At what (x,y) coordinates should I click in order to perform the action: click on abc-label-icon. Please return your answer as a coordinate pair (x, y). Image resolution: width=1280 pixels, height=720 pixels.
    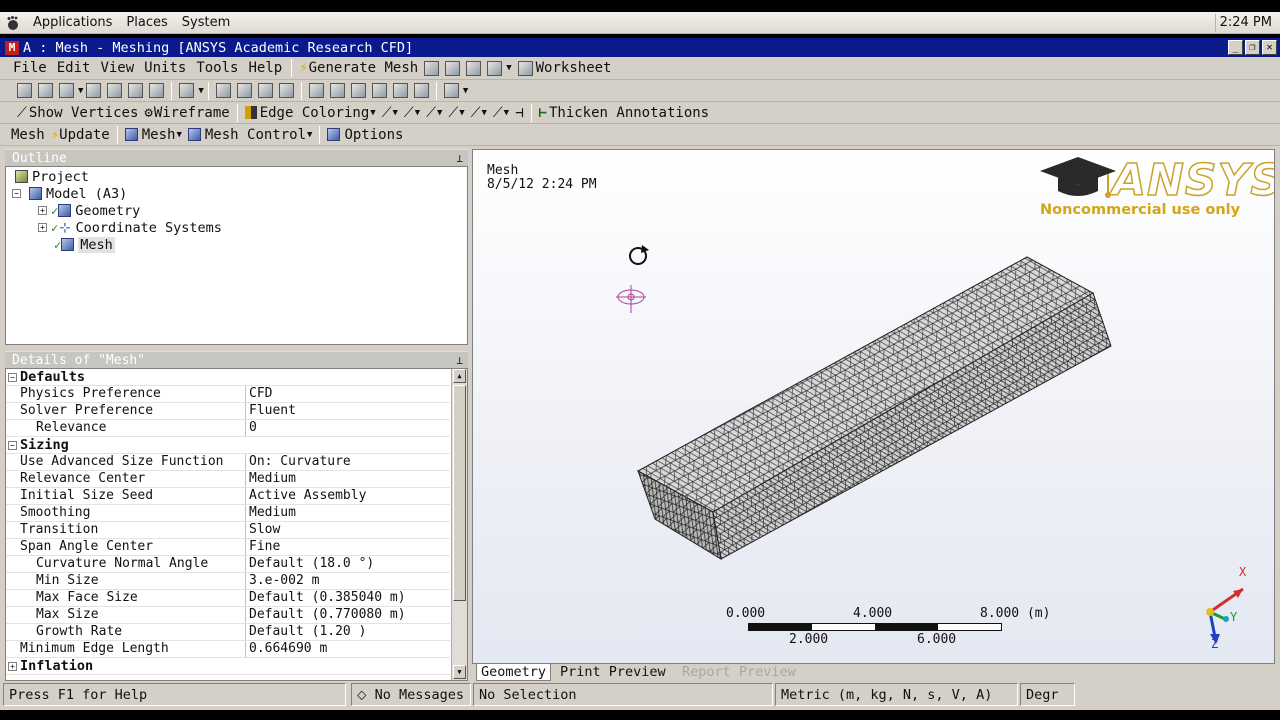
    Looking at the image, I should click on (453, 68).